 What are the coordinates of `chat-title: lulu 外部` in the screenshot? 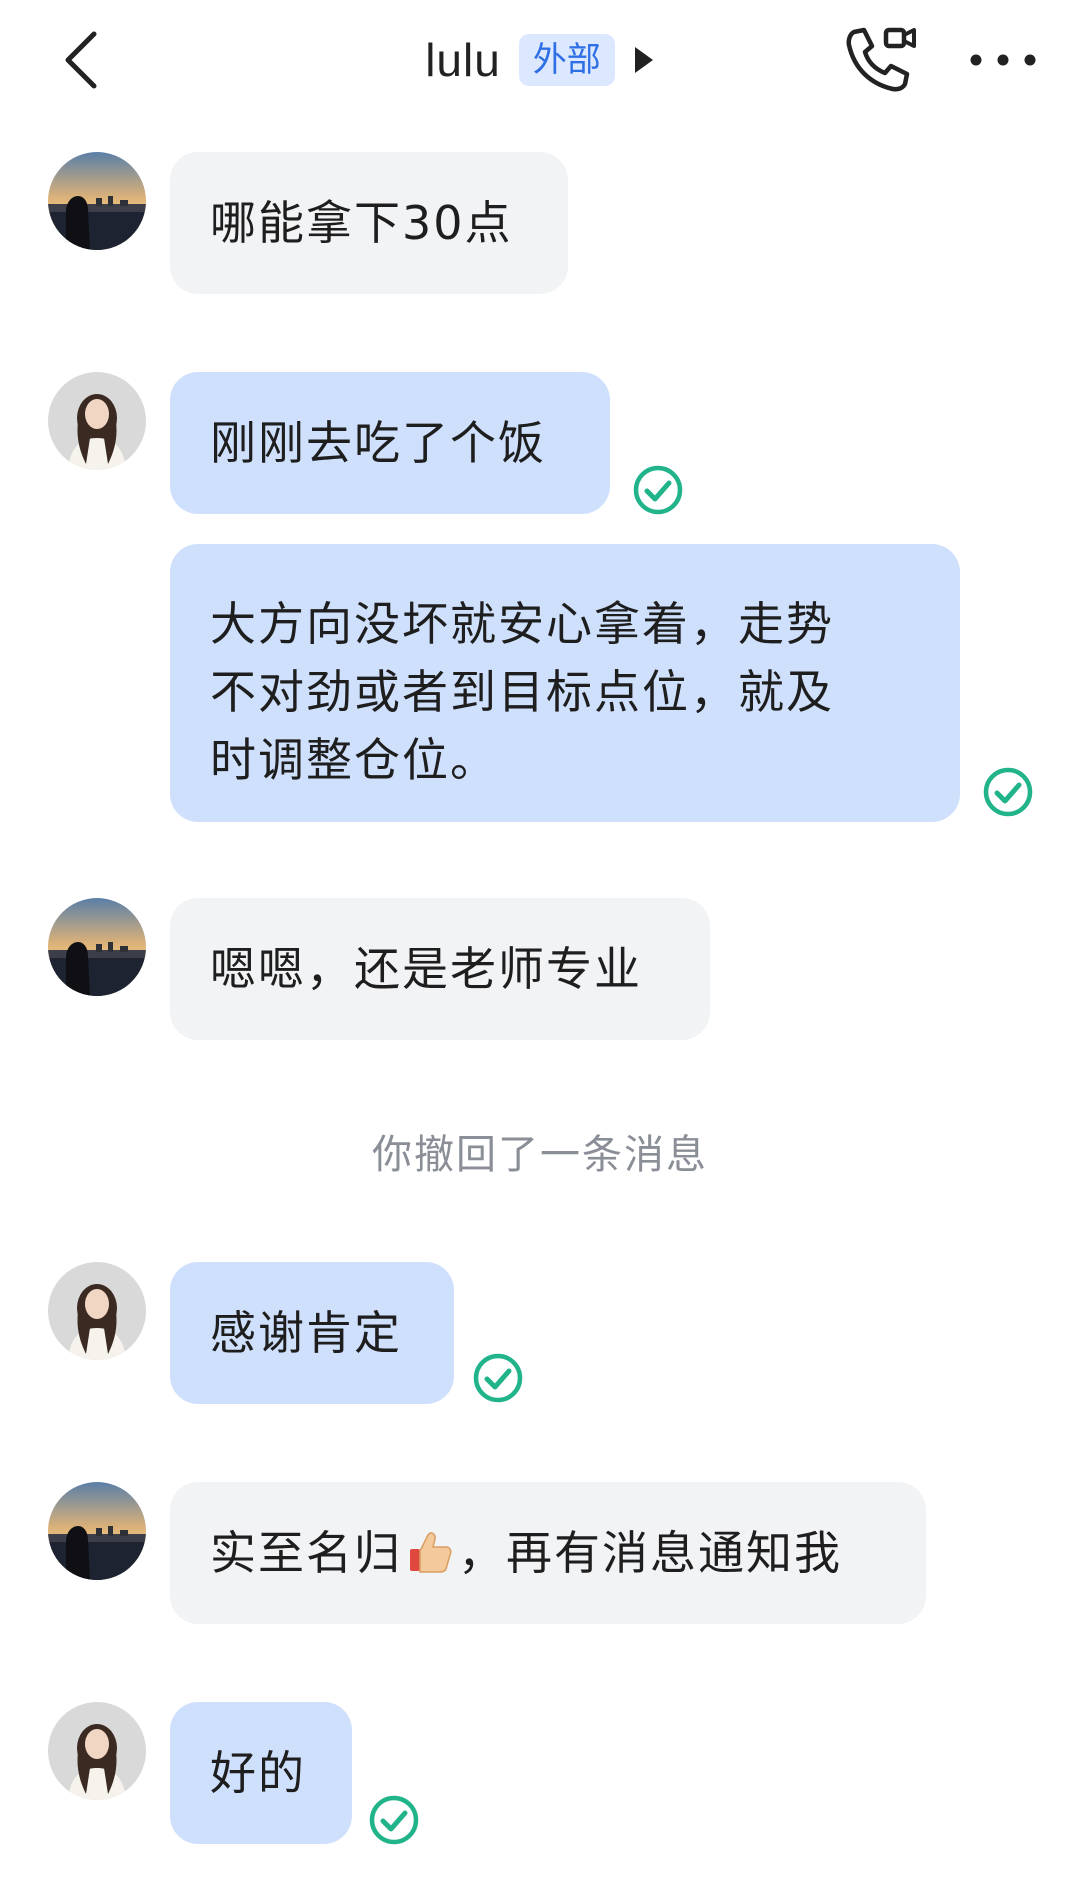 It's located at (540, 60).